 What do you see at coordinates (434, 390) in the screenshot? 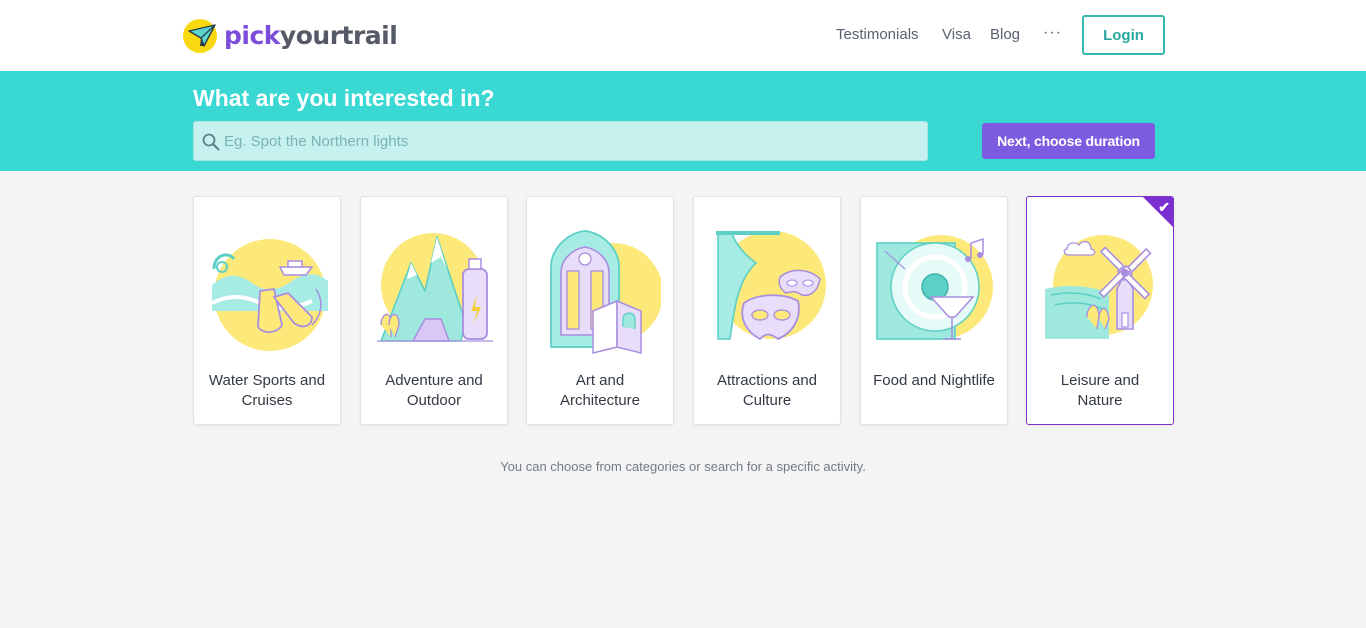
I see `category-label: Adventure and Outdoor` at bounding box center [434, 390].